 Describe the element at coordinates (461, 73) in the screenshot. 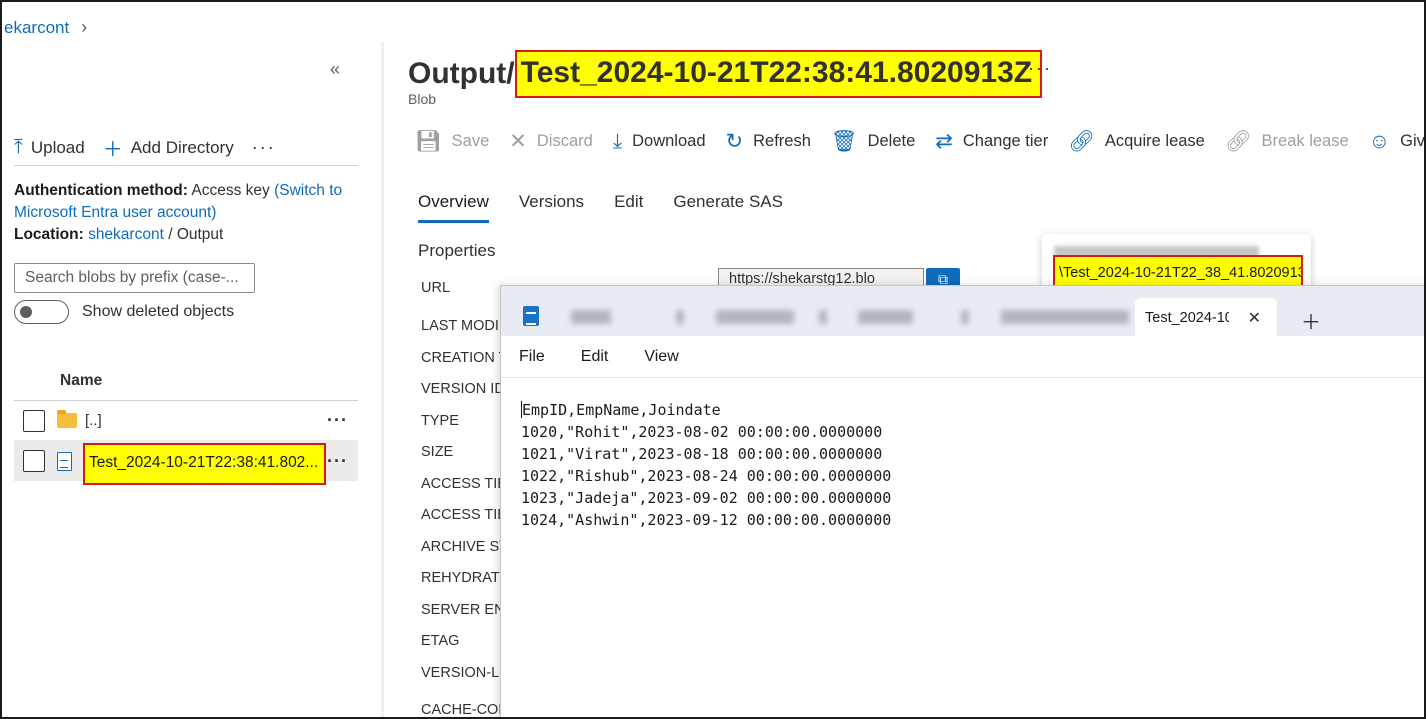

I see `title-prefix: Output/` at that location.